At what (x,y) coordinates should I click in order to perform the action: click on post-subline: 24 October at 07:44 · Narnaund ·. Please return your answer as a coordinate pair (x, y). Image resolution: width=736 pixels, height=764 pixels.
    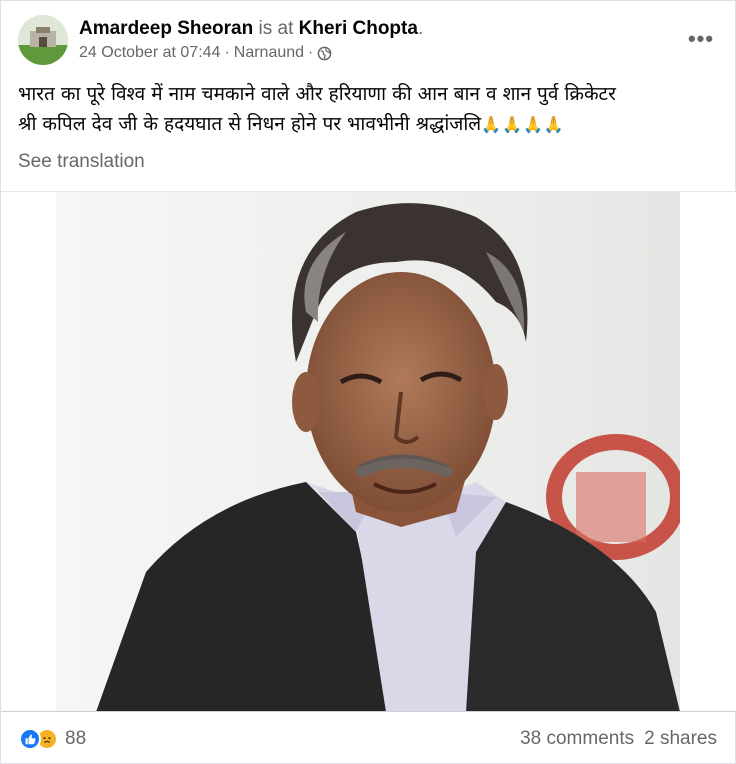
    Looking at the image, I should click on (251, 53).